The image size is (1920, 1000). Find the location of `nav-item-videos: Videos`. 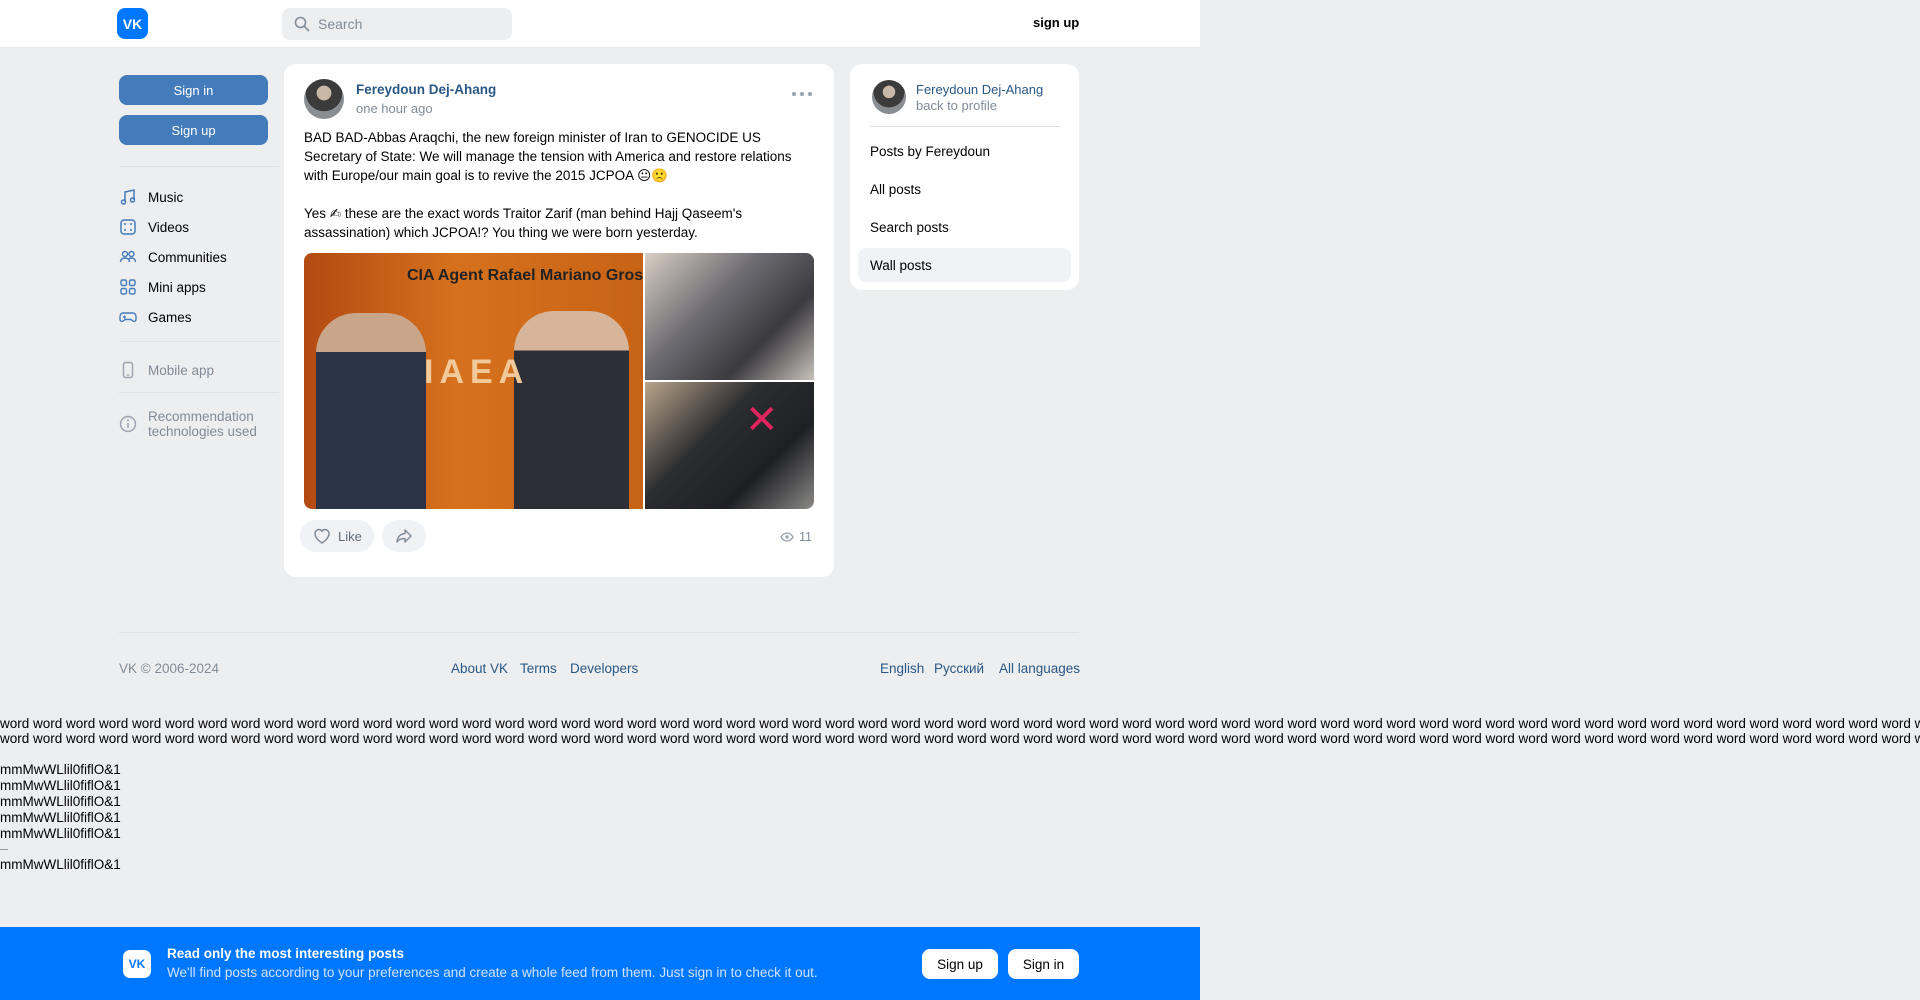

nav-item-videos: Videos is located at coordinates (154, 227).